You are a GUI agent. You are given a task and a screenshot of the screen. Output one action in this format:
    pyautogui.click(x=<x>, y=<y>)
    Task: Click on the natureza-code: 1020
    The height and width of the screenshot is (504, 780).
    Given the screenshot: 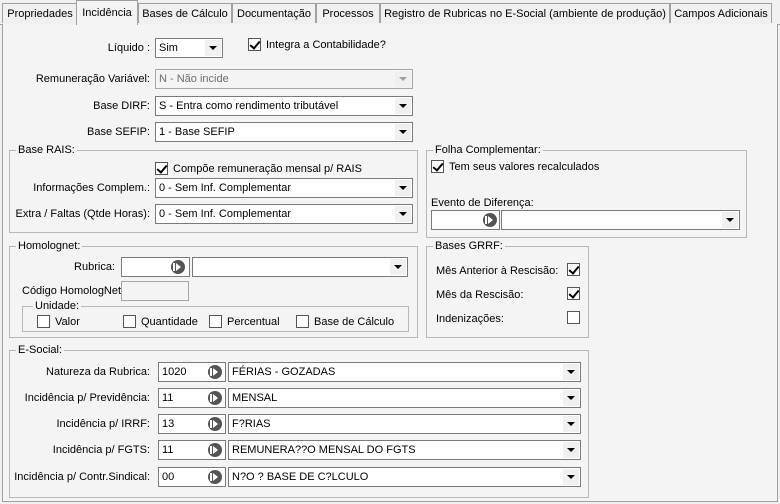 What is the action you would take?
    pyautogui.click(x=174, y=372)
    